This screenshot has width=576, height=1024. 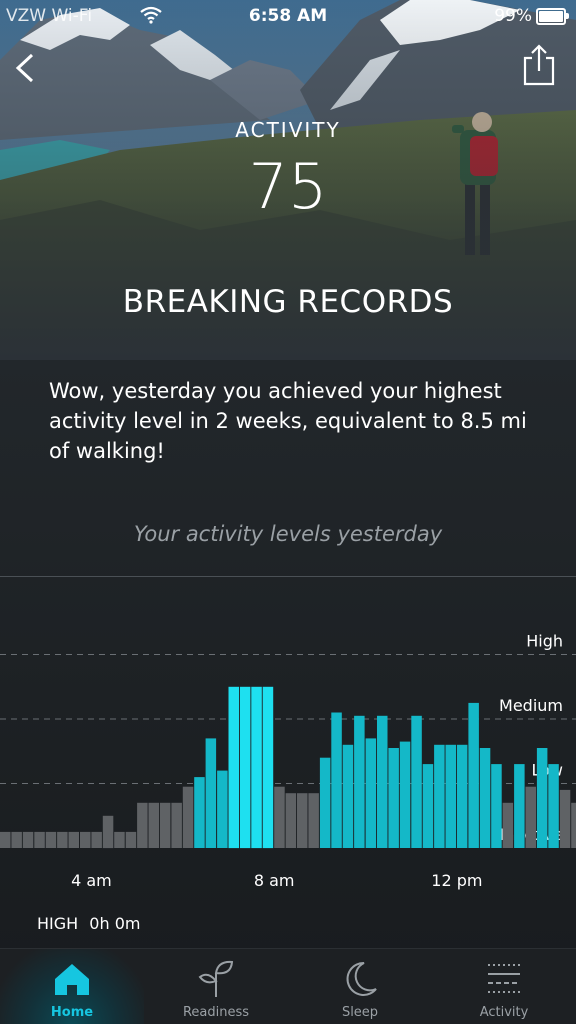 I want to click on moon-icon, so click(x=361, y=978).